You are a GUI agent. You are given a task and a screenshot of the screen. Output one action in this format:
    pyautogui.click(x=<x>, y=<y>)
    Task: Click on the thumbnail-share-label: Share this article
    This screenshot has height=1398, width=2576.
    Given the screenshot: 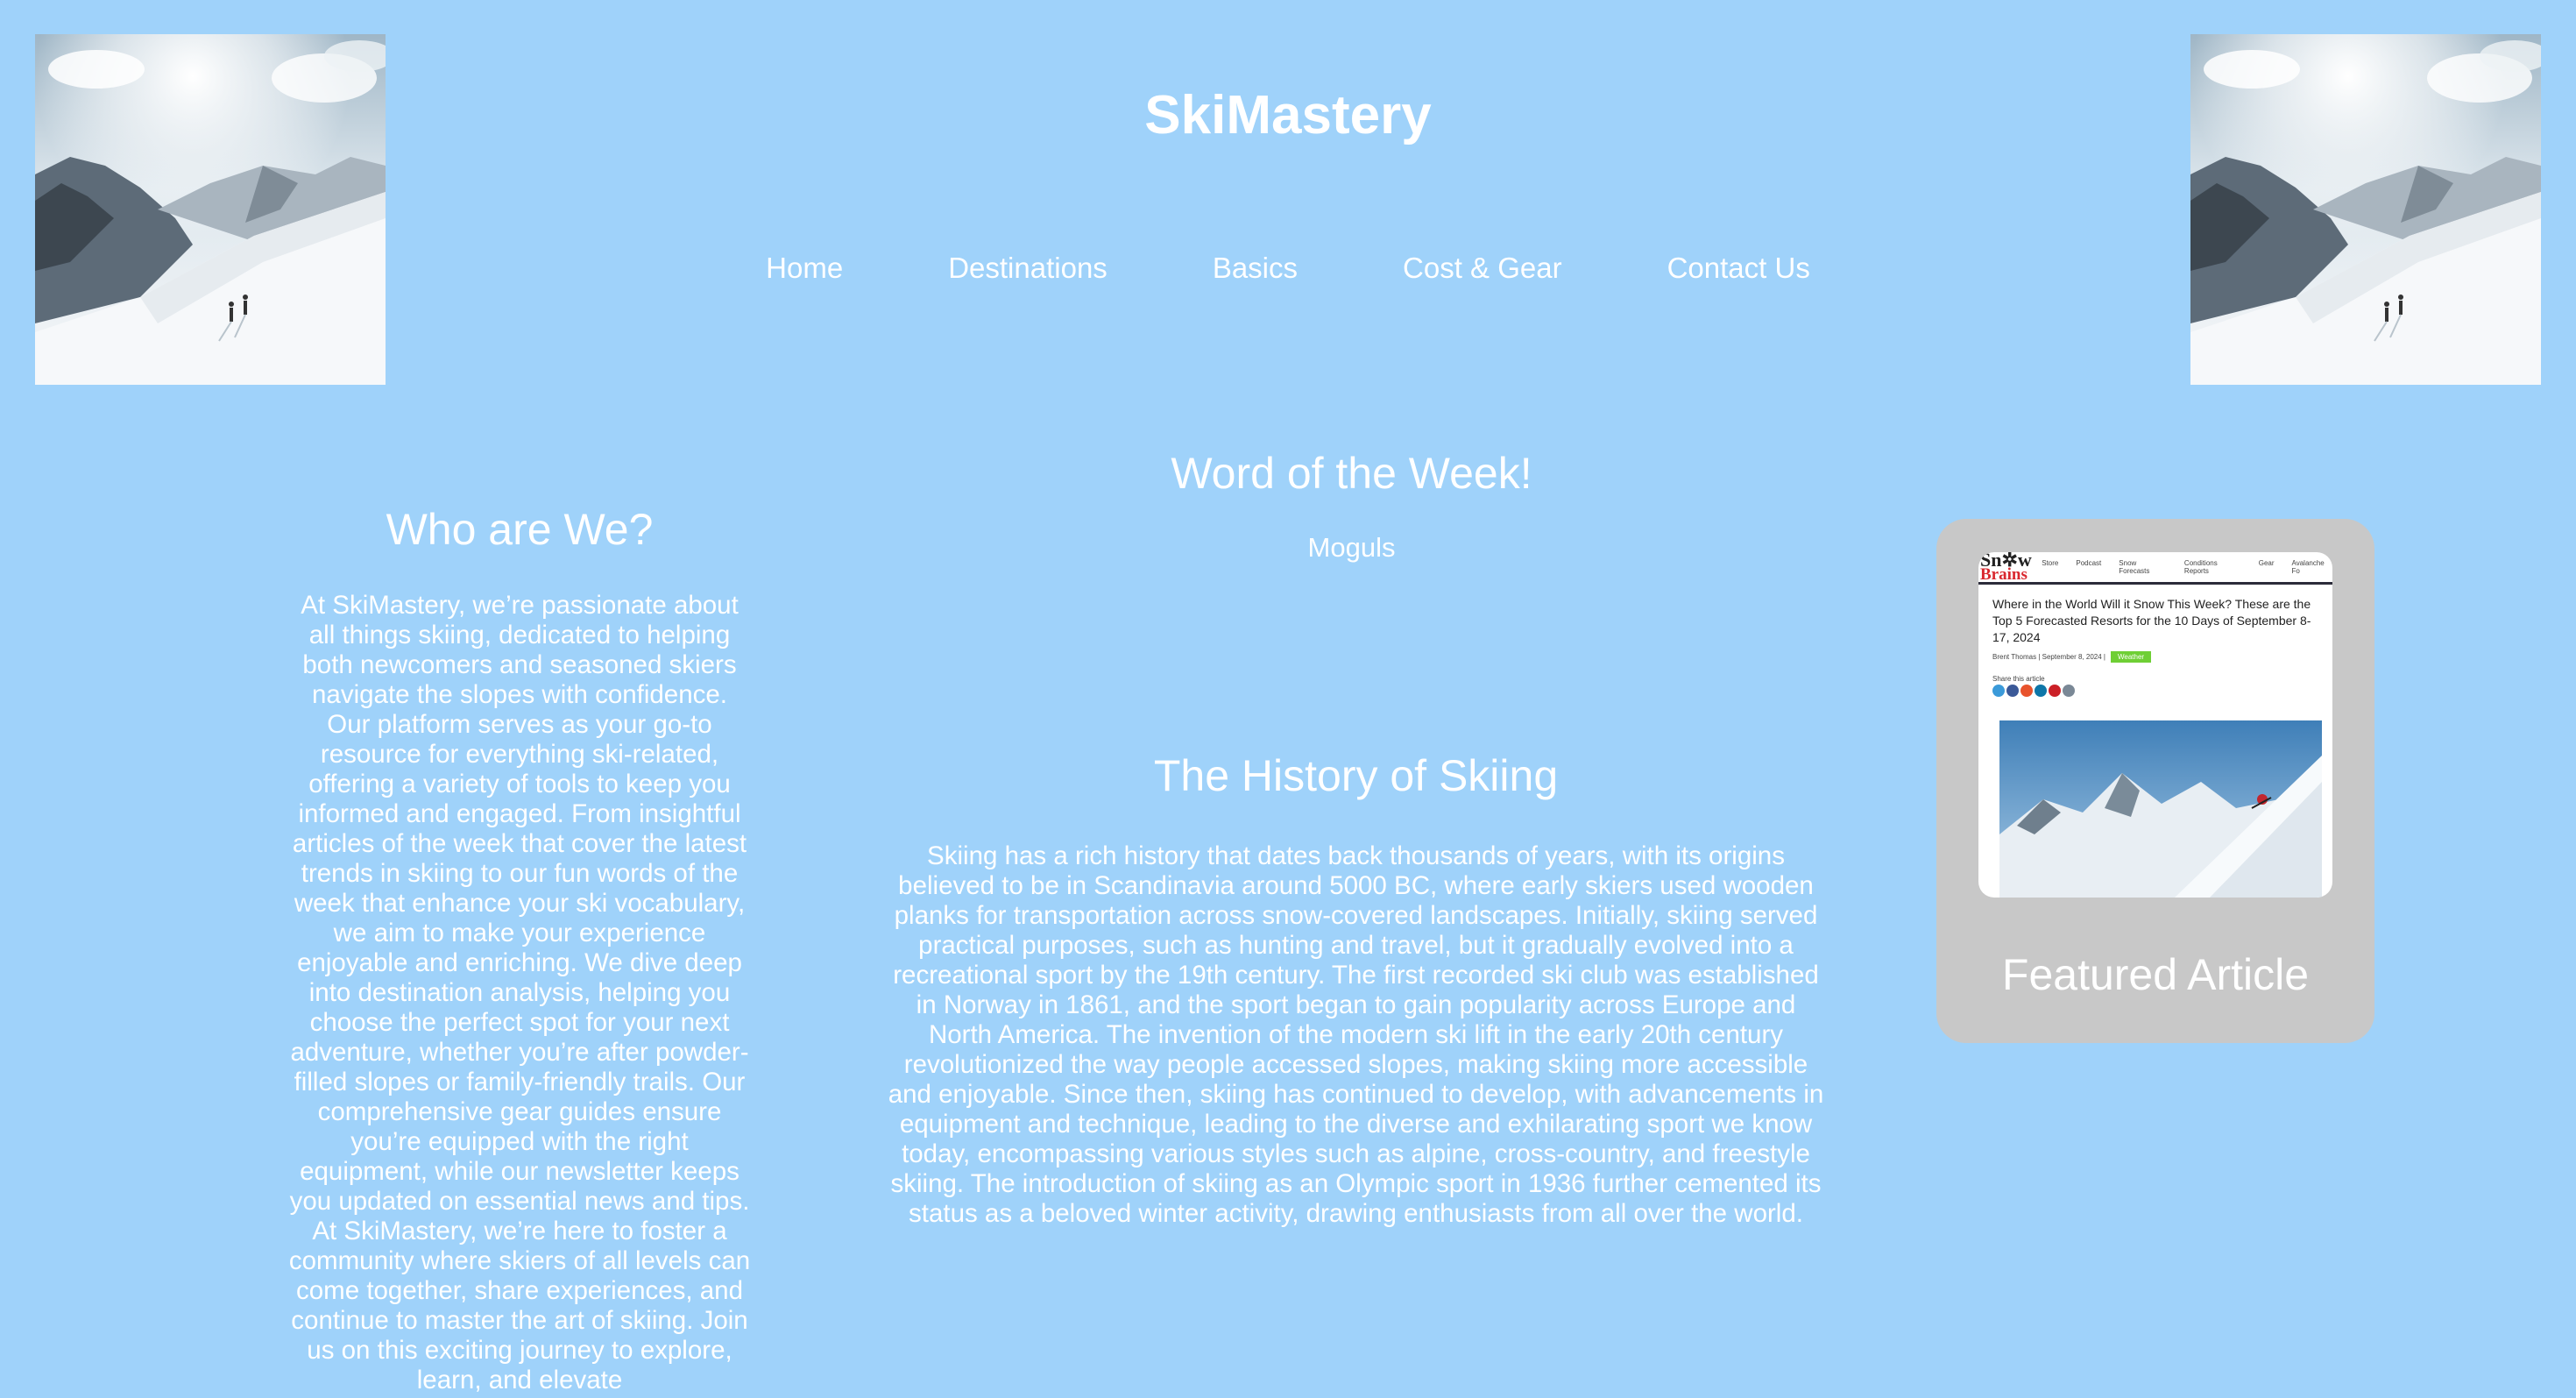 What is the action you would take?
    pyautogui.click(x=2018, y=679)
    